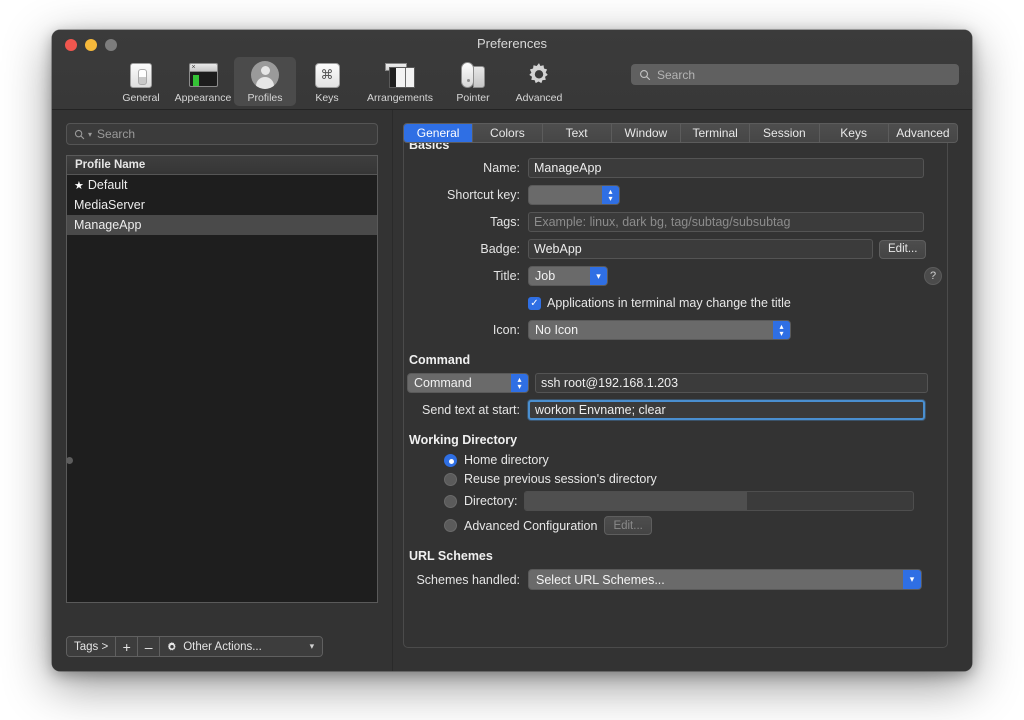 The height and width of the screenshot is (720, 1024). I want to click on sidebar-resize-handle, so click(69, 460).